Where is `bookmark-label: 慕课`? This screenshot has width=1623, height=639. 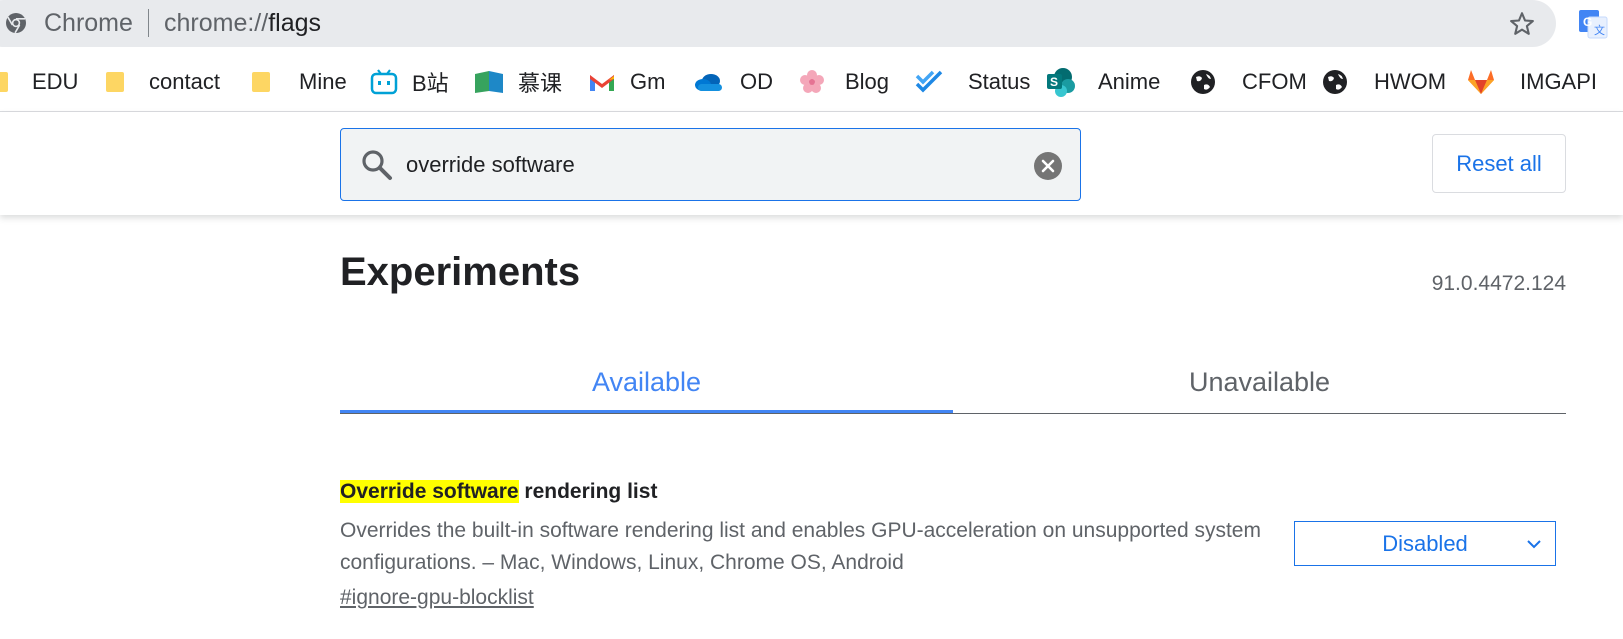
bookmark-label: 慕课 is located at coordinates (540, 83).